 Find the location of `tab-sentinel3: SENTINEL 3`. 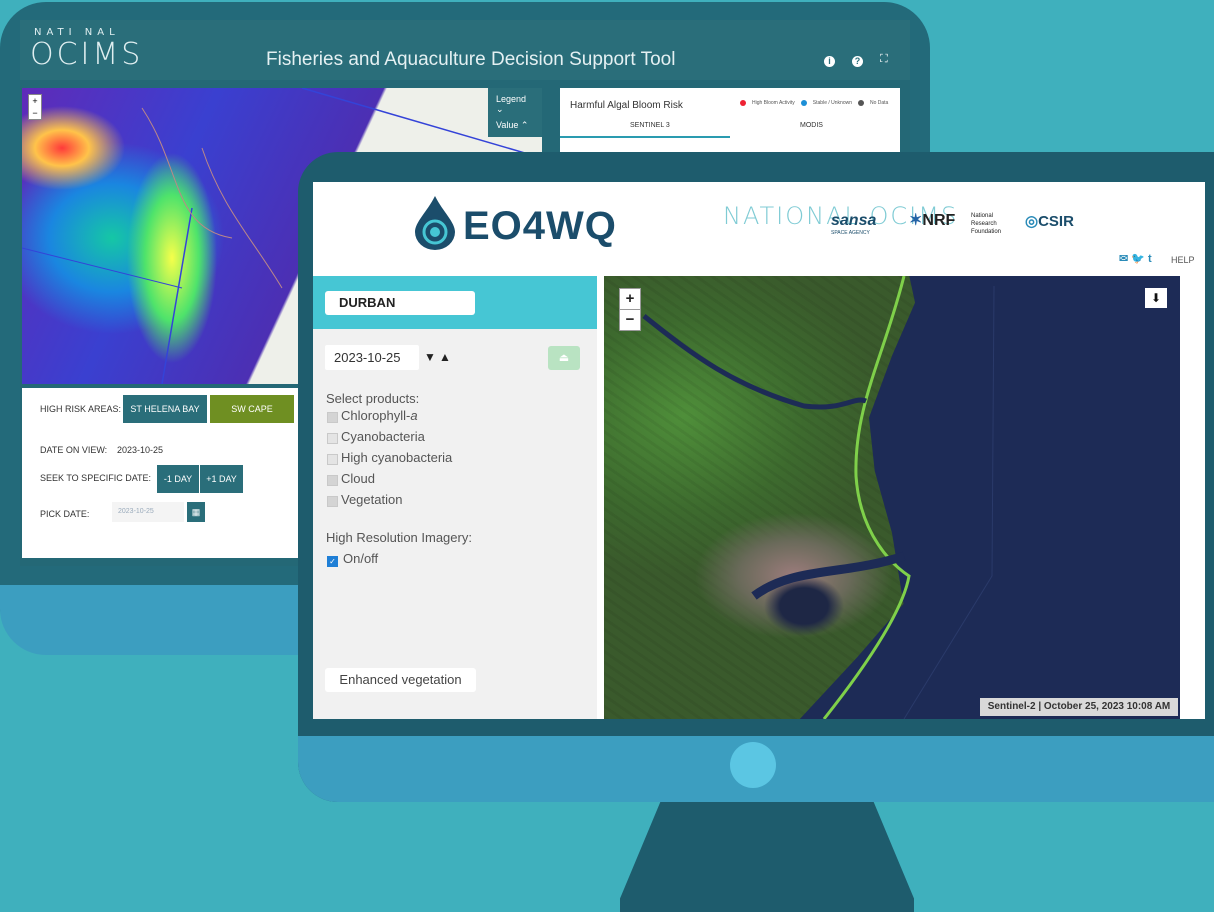

tab-sentinel3: SENTINEL 3 is located at coordinates (650, 125).